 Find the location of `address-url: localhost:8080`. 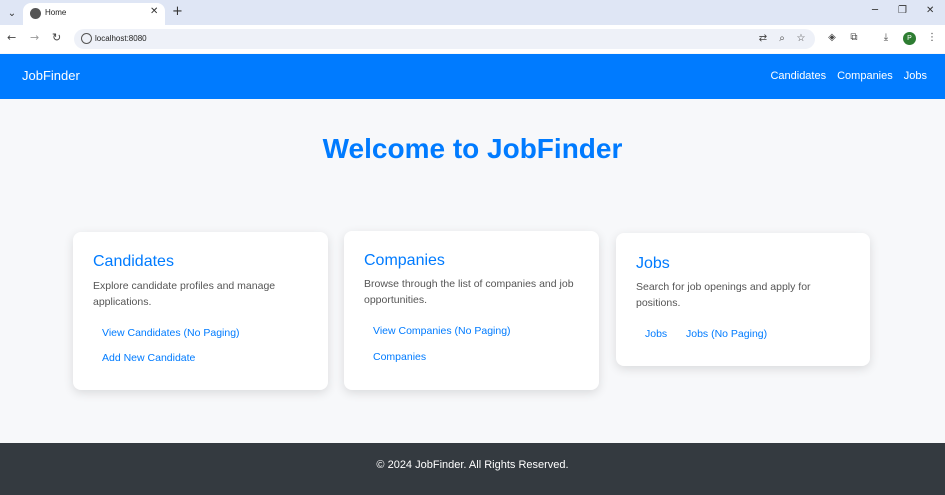

address-url: localhost:8080 is located at coordinates (121, 38).